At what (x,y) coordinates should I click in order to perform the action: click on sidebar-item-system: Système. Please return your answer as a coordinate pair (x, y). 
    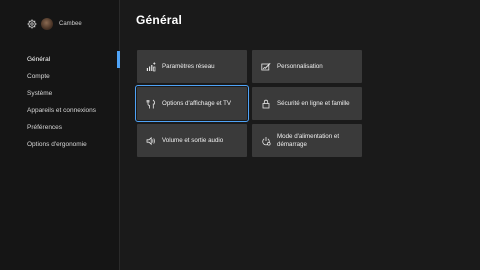
    Looking at the image, I should click on (60, 93).